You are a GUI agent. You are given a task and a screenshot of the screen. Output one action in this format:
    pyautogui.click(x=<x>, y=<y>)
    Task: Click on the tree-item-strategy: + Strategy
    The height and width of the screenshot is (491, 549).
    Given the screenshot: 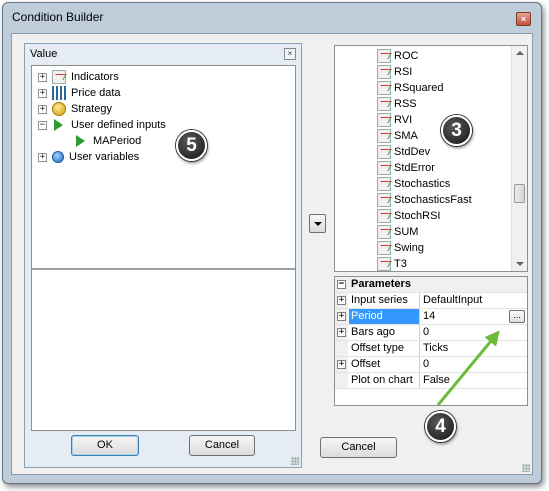 What is the action you would take?
    pyautogui.click(x=75, y=109)
    